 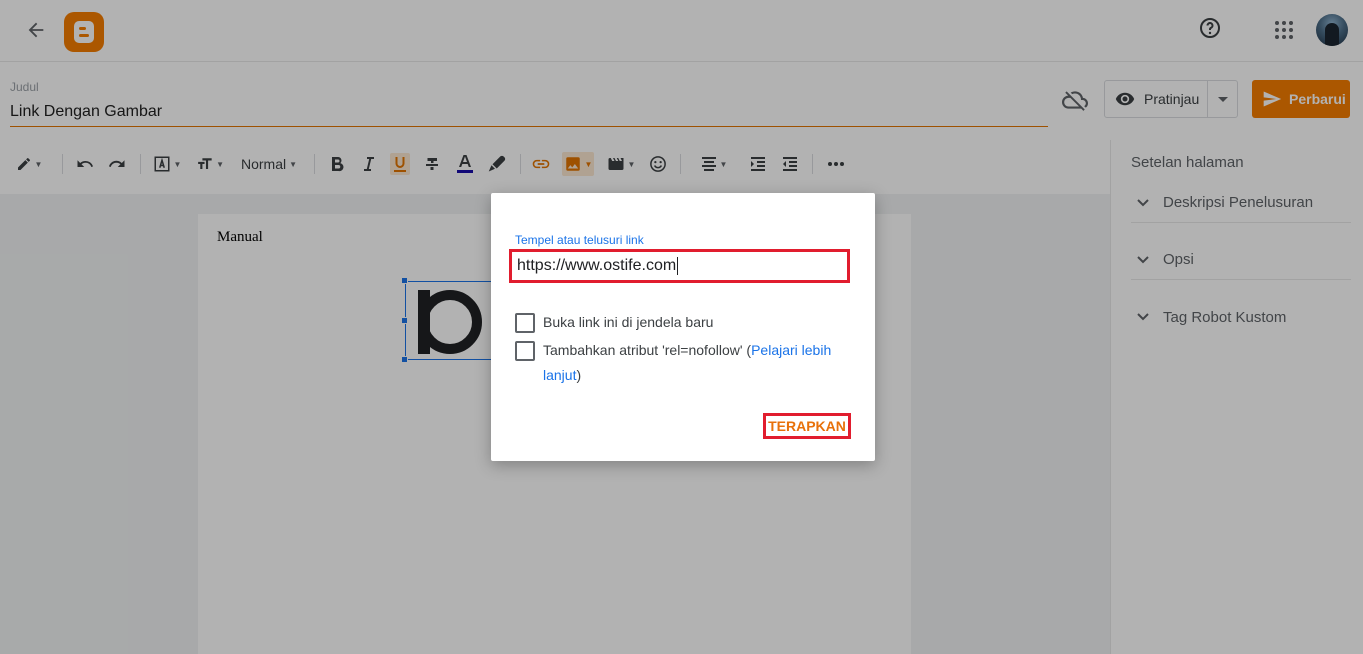 What do you see at coordinates (579, 240) in the screenshot?
I see `link-input-label: Tempel atau telusuri link` at bounding box center [579, 240].